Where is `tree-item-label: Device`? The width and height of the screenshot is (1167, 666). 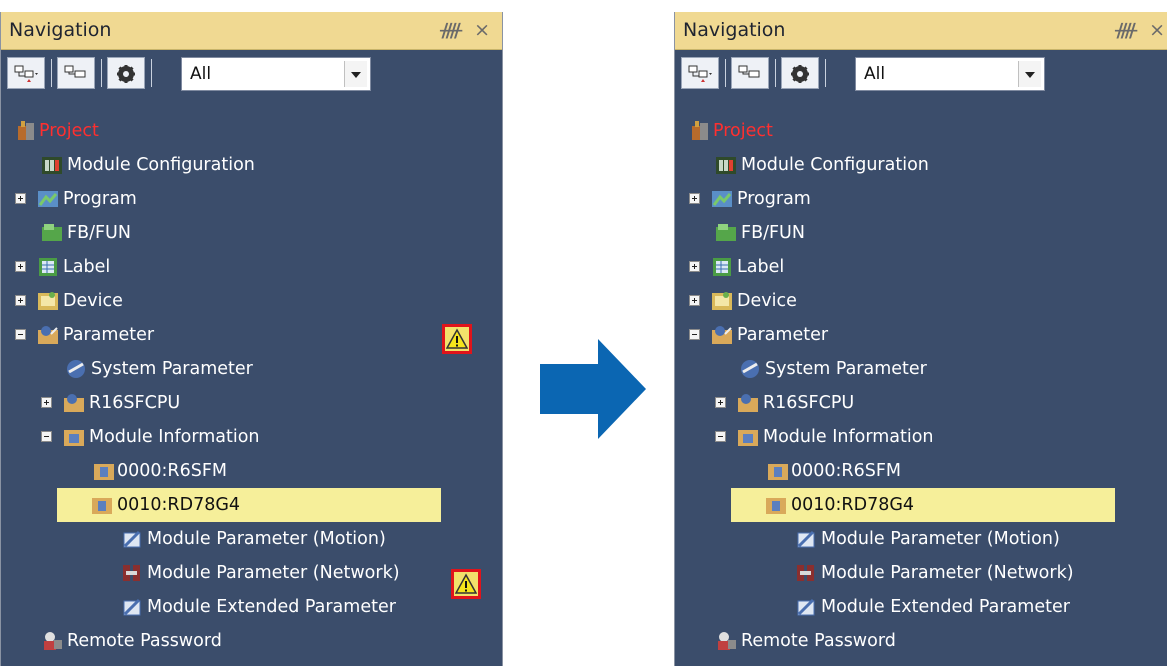
tree-item-label: Device is located at coordinates (93, 301).